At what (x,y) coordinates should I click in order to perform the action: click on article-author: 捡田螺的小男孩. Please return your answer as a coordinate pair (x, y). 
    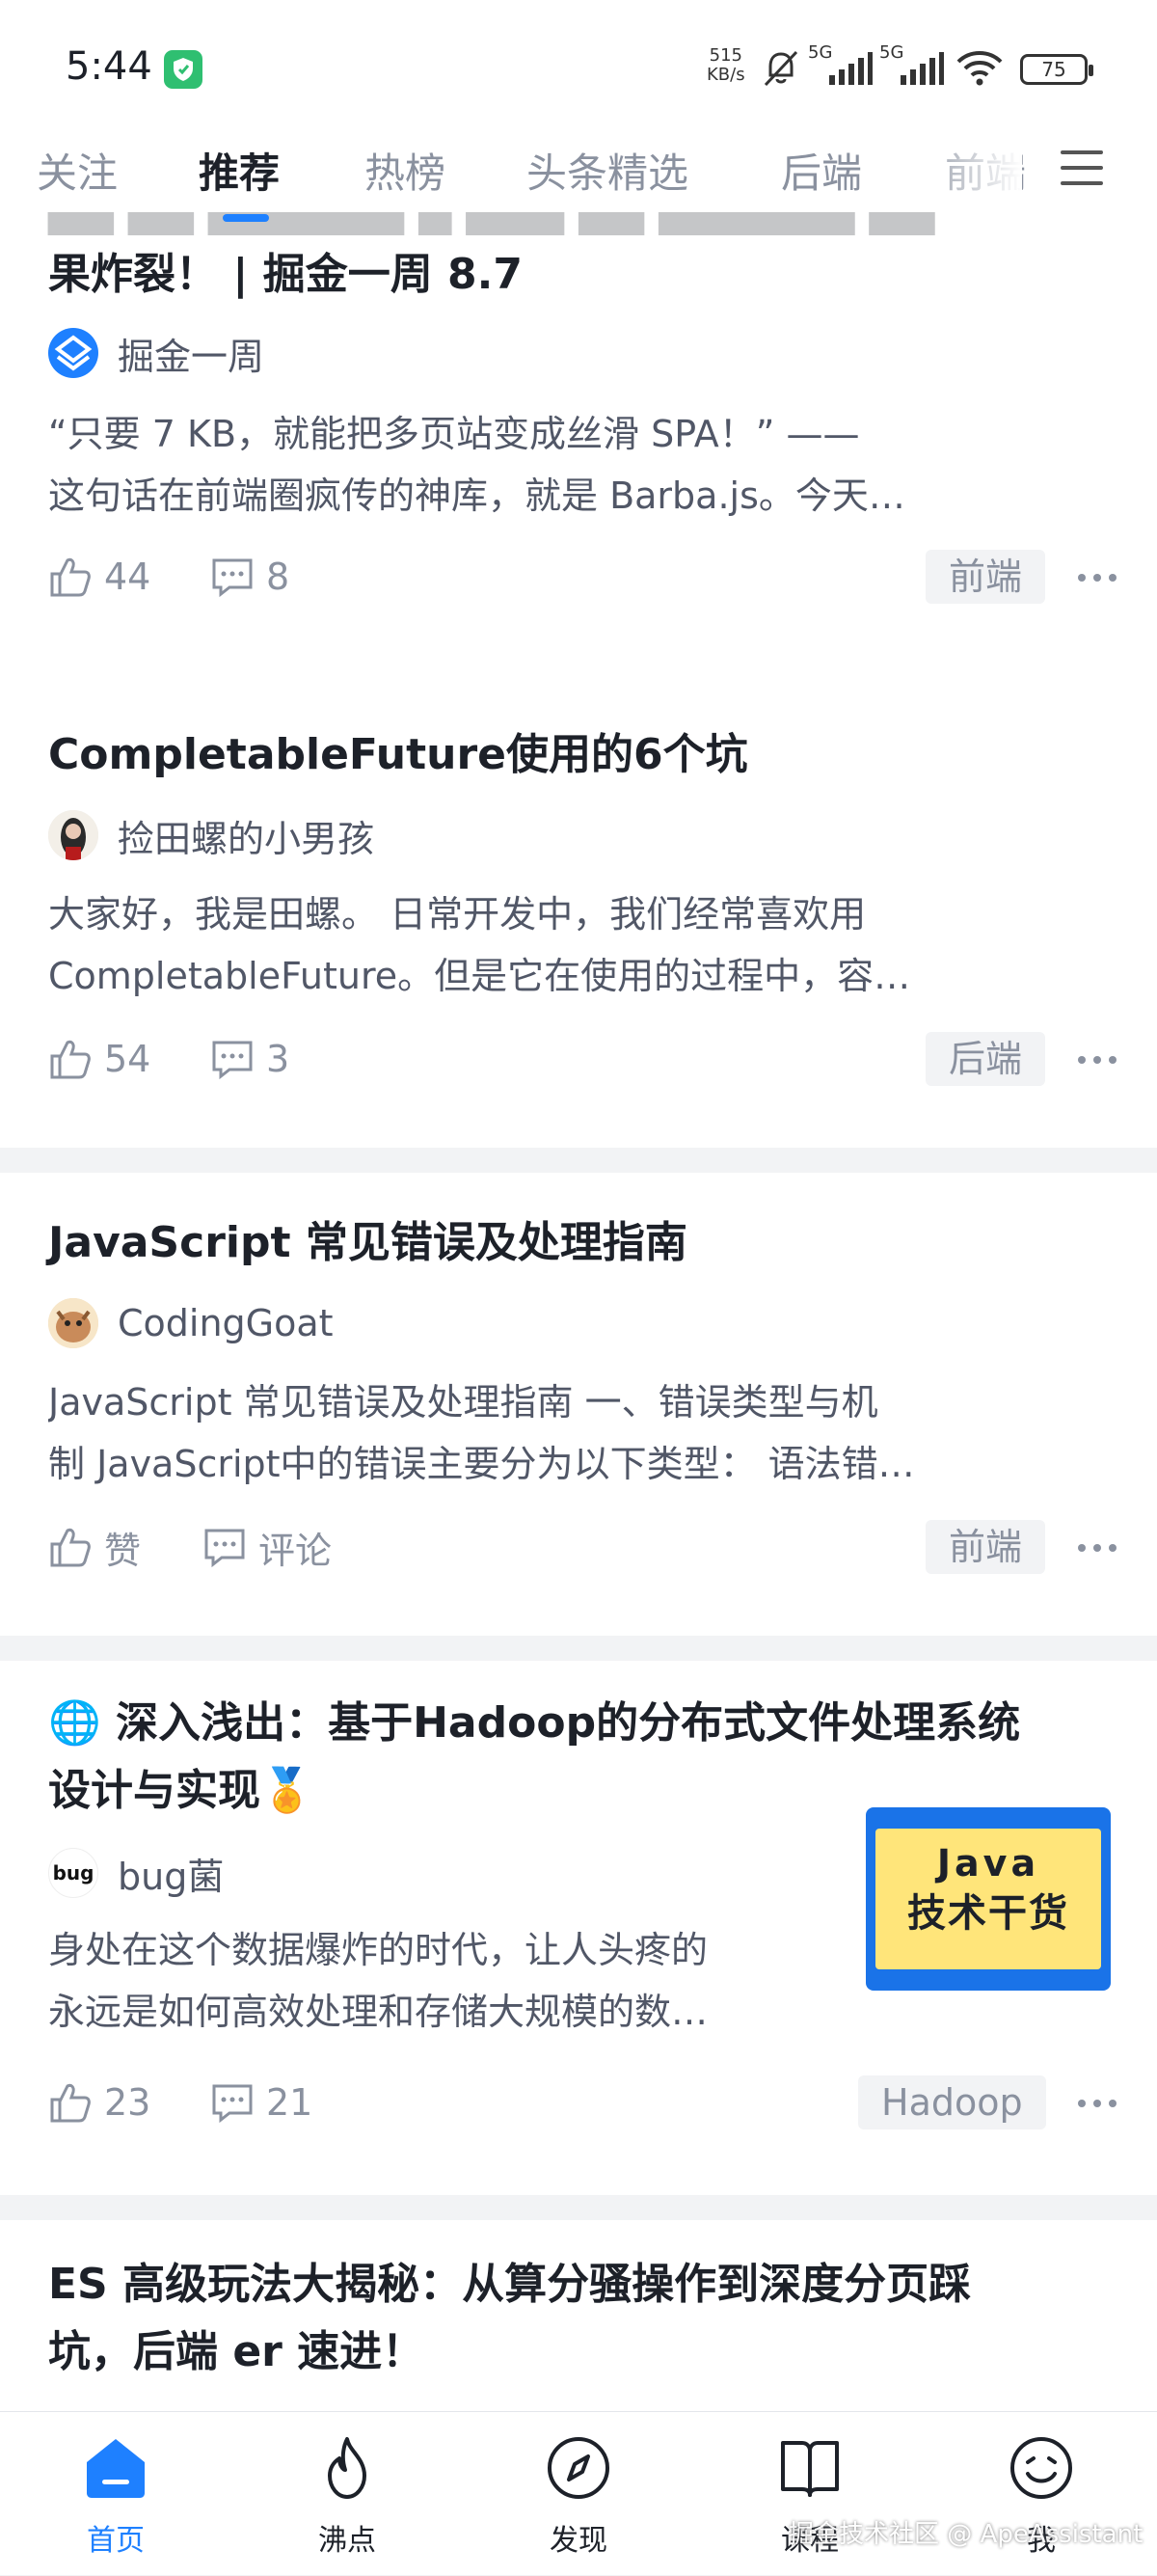
    Looking at the image, I should click on (211, 835).